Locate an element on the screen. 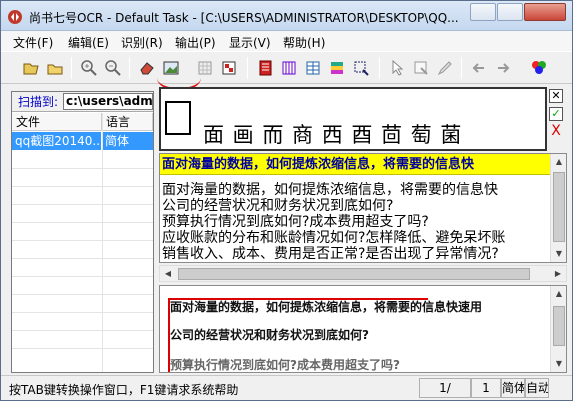 Image resolution: width=573 pixels, height=401 pixels. page-indicator: 1/ is located at coordinates (445, 388).